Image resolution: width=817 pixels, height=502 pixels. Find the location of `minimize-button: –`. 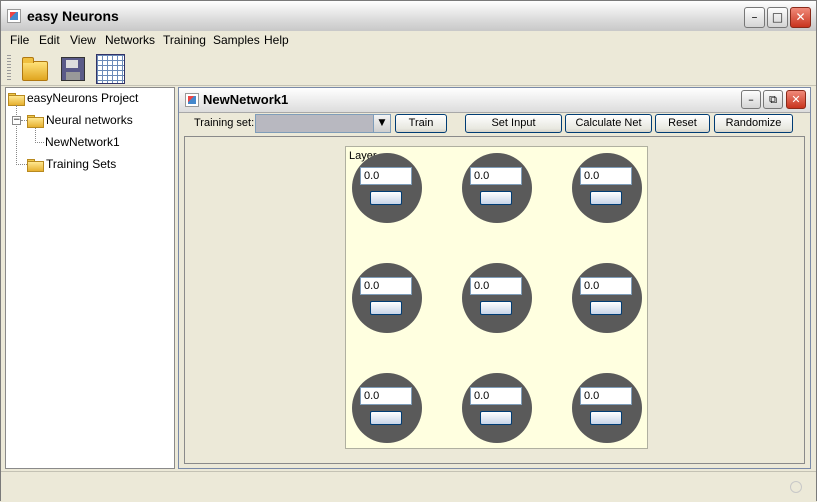

minimize-button: – is located at coordinates (754, 17).